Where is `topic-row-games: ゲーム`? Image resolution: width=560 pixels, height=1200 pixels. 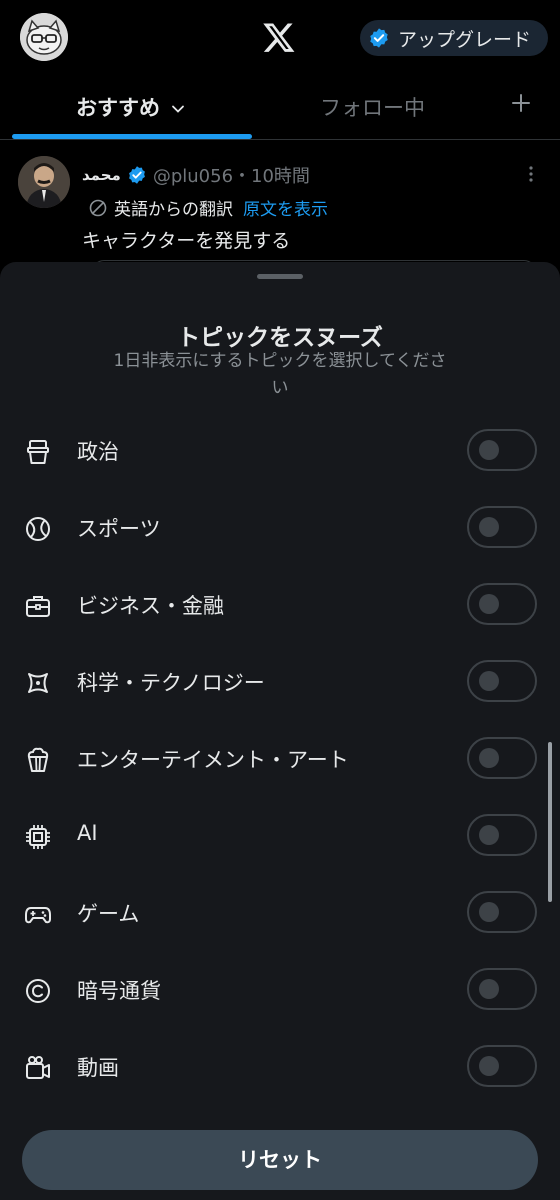
topic-row-games: ゲーム is located at coordinates (280, 912).